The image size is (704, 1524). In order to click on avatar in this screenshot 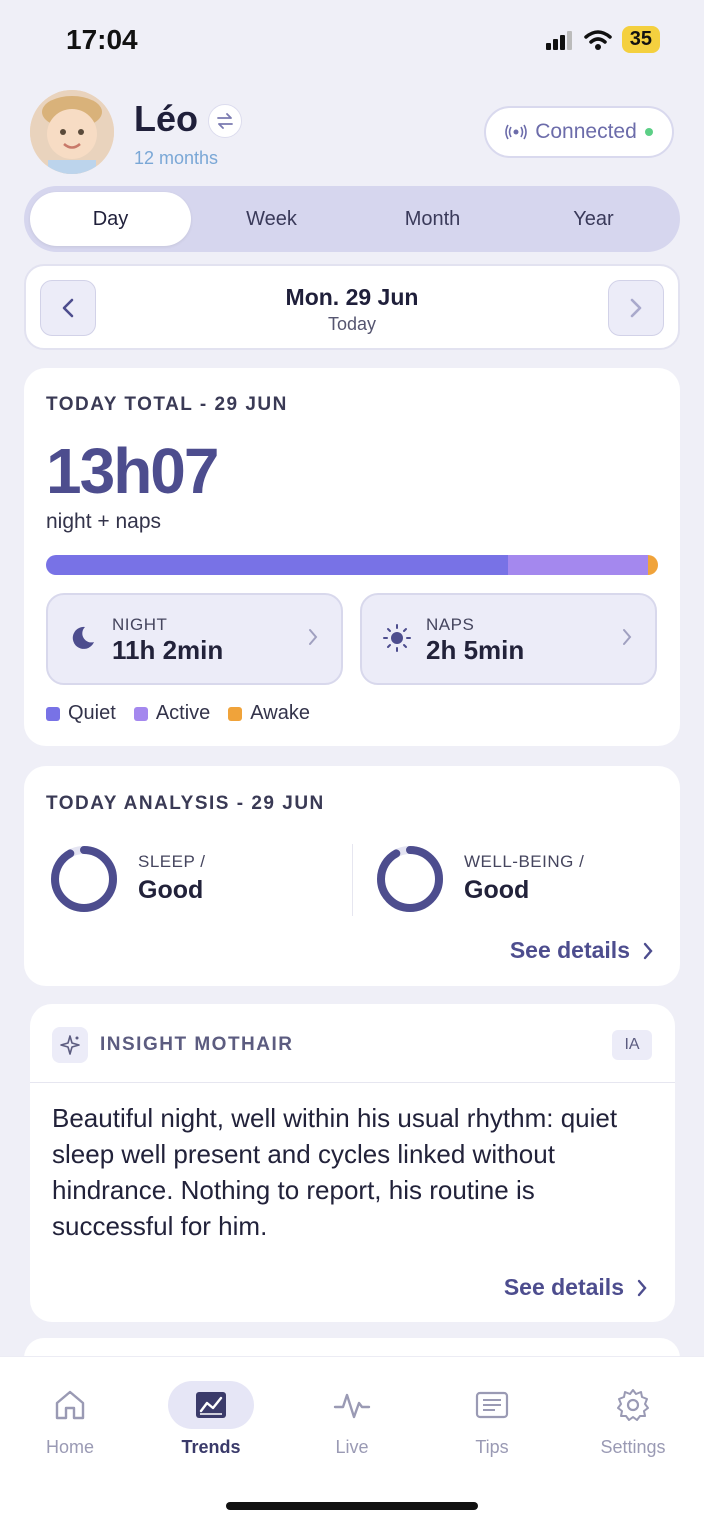, I will do `click(72, 132)`.